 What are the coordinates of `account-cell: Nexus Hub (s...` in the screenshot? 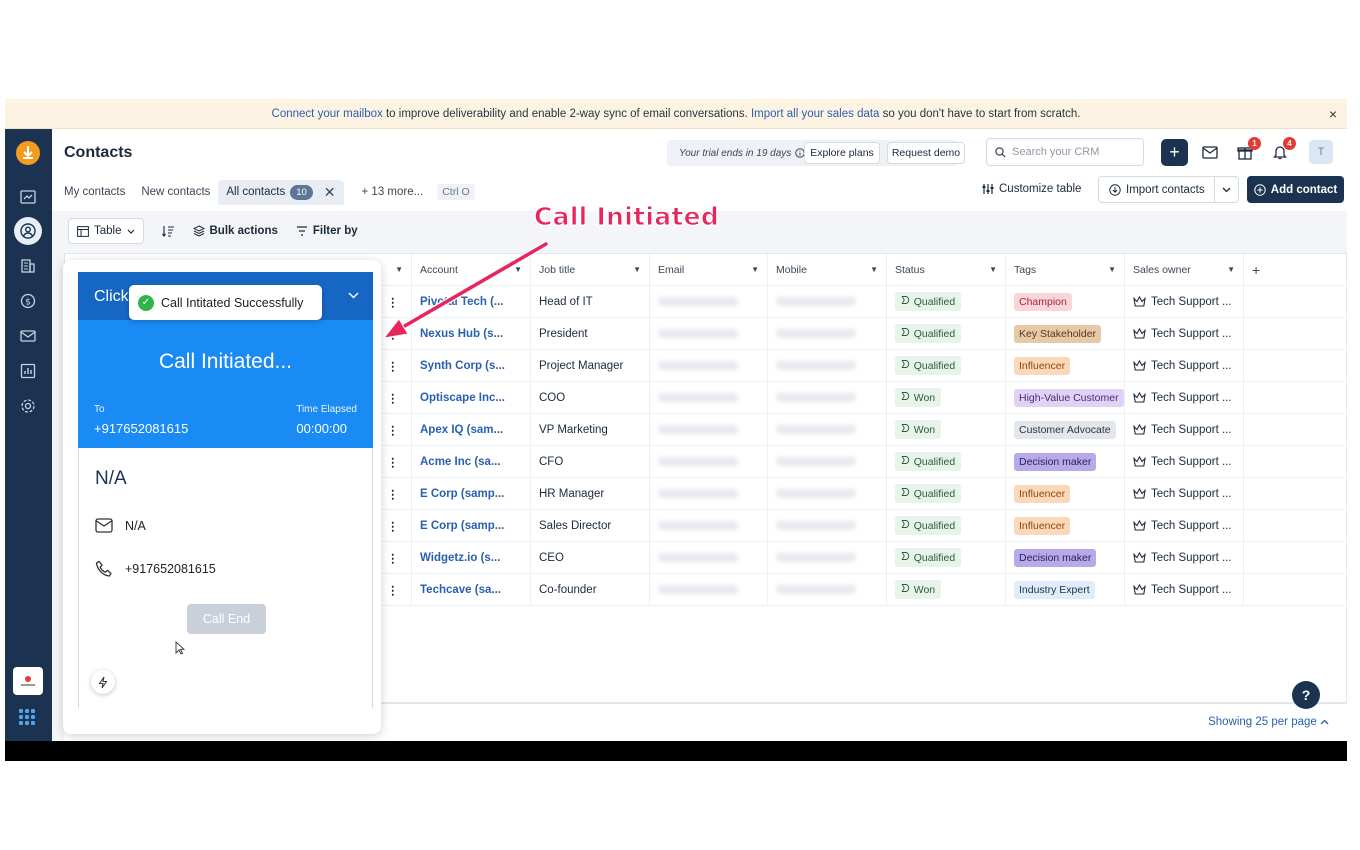 It's located at (471, 333).